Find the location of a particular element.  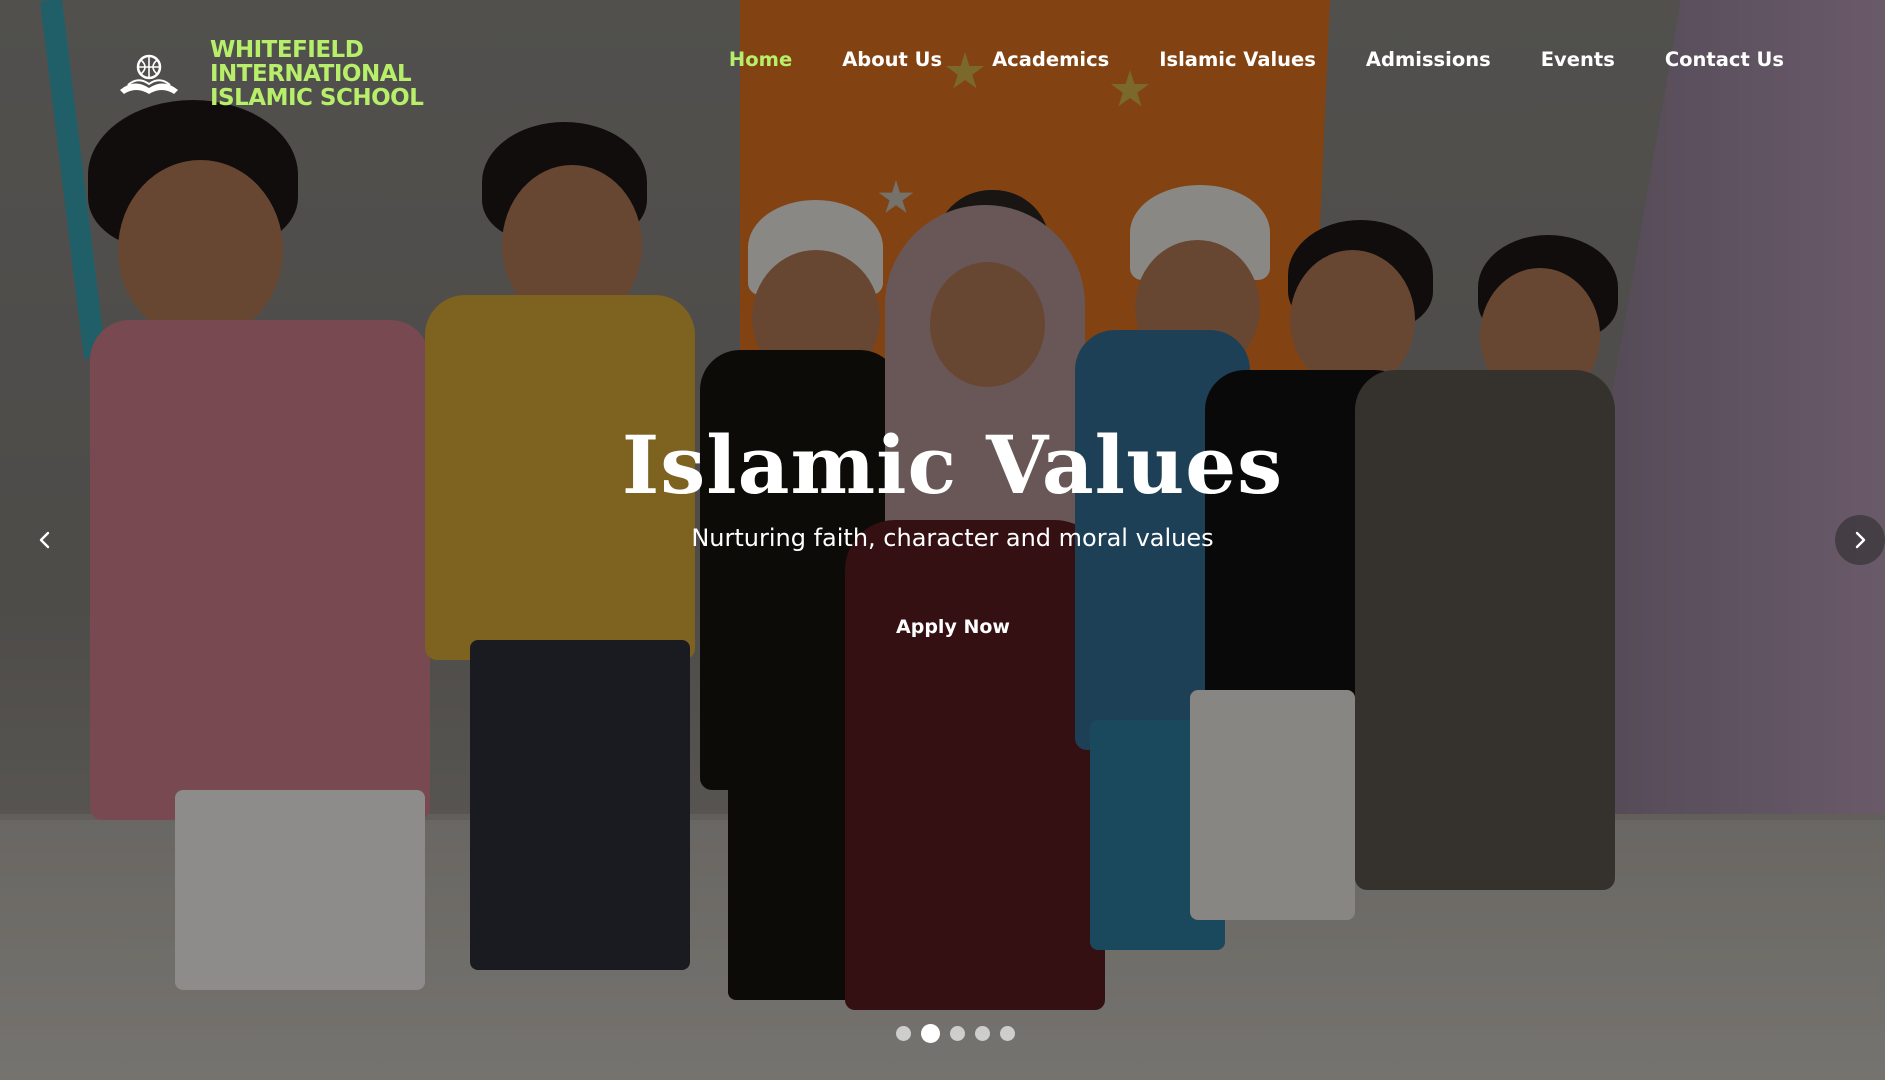

carousel-dot-active is located at coordinates (930, 1033).